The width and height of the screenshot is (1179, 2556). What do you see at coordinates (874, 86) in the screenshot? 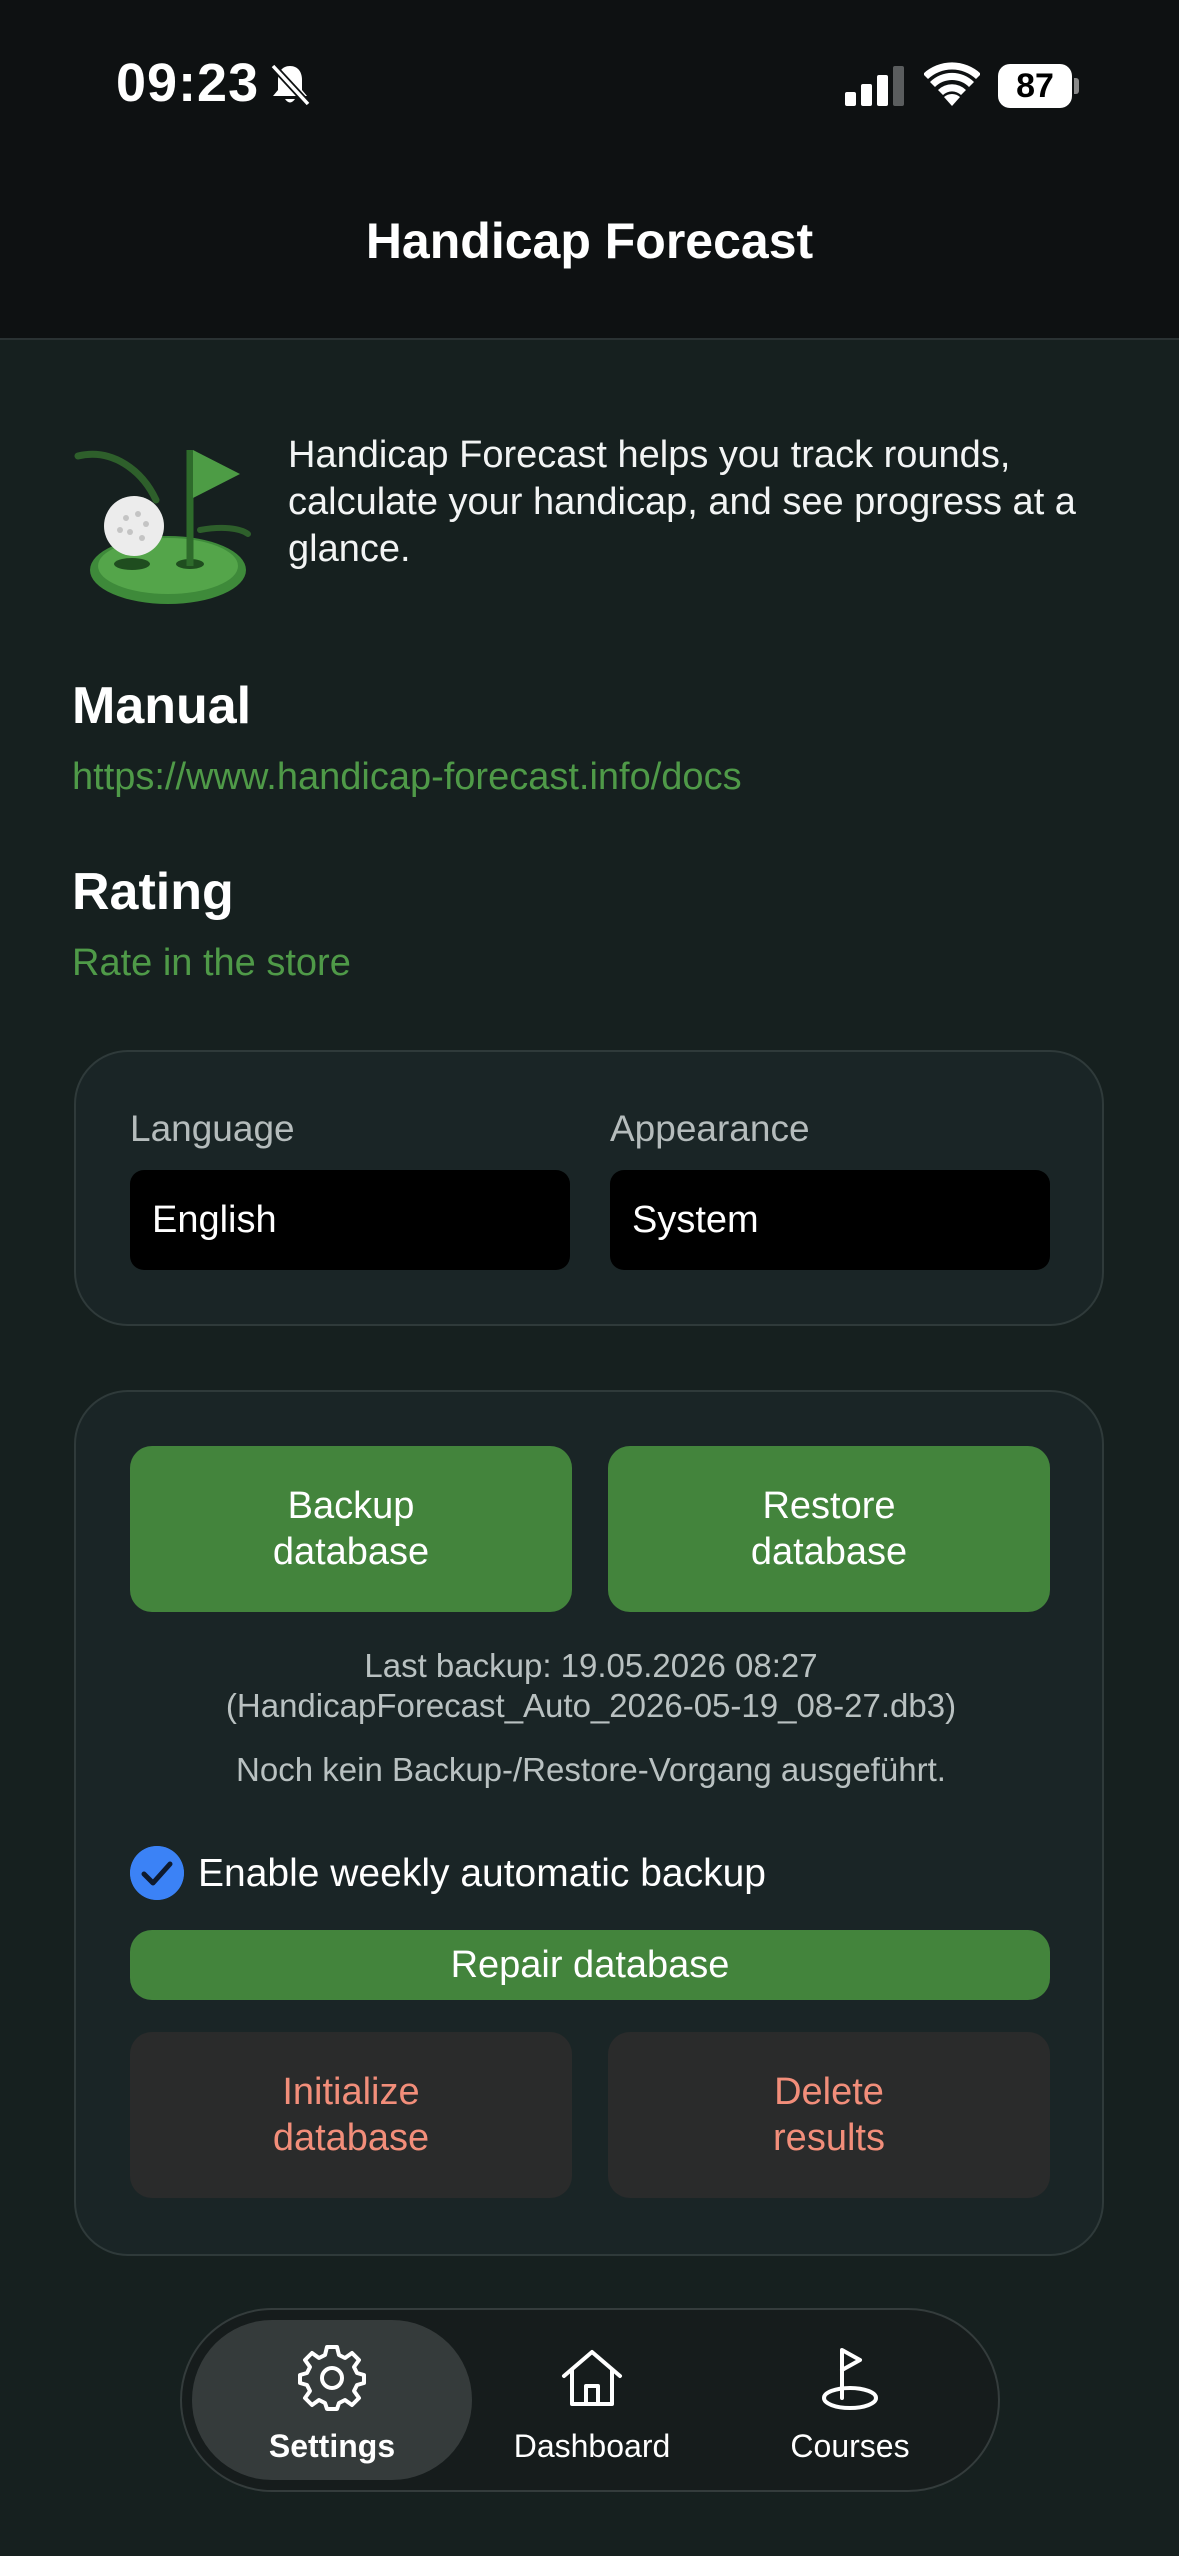
I see `cellular-signal-icon` at bounding box center [874, 86].